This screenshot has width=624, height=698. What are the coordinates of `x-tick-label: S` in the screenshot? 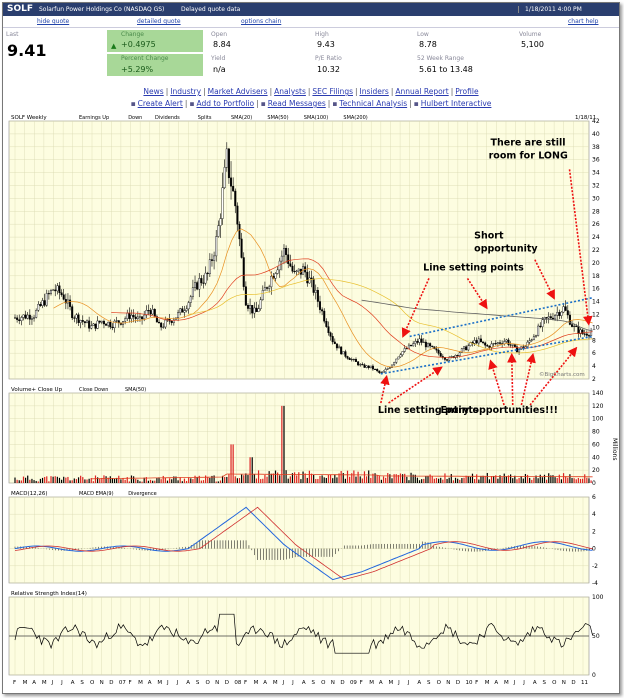 It's located at (429, 683).